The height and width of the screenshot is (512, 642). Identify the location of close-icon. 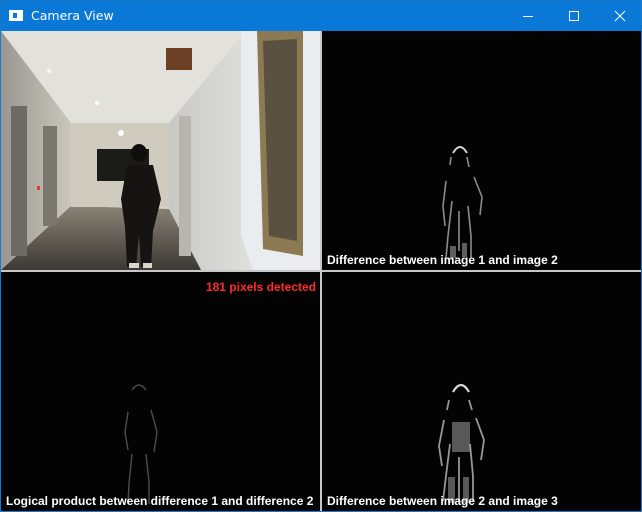
(620, 16).